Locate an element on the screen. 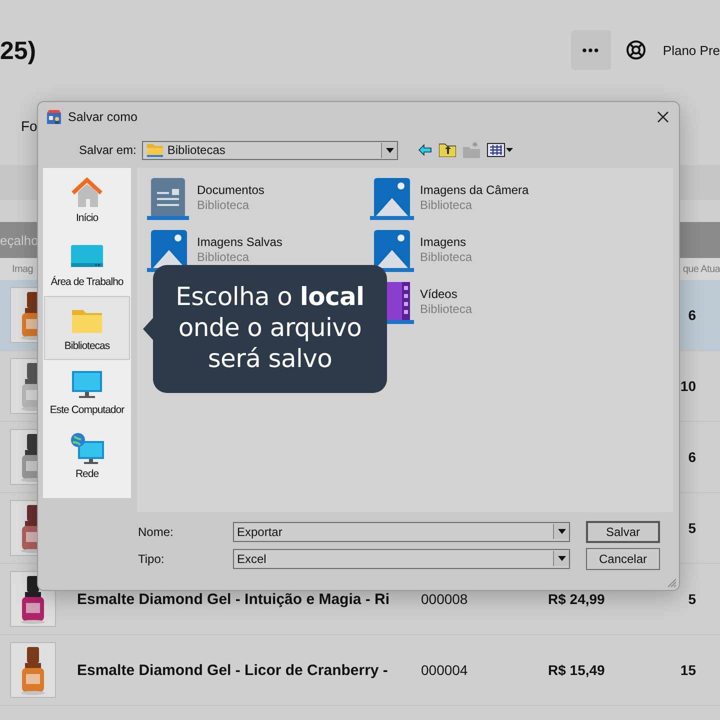 The image size is (720, 720). library-name: Documentos is located at coordinates (230, 190).